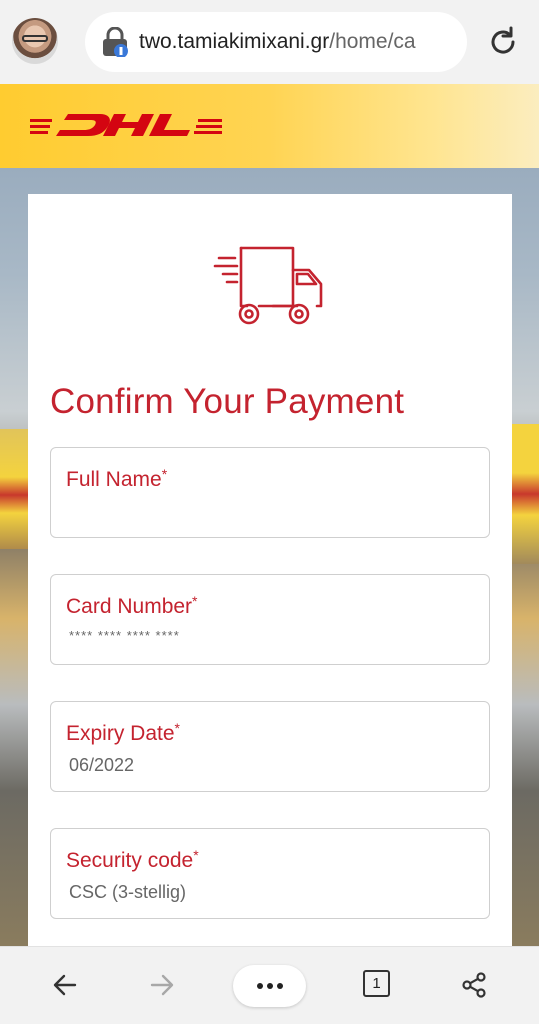 The width and height of the screenshot is (539, 1024). I want to click on full-name-input, so click(269, 511).